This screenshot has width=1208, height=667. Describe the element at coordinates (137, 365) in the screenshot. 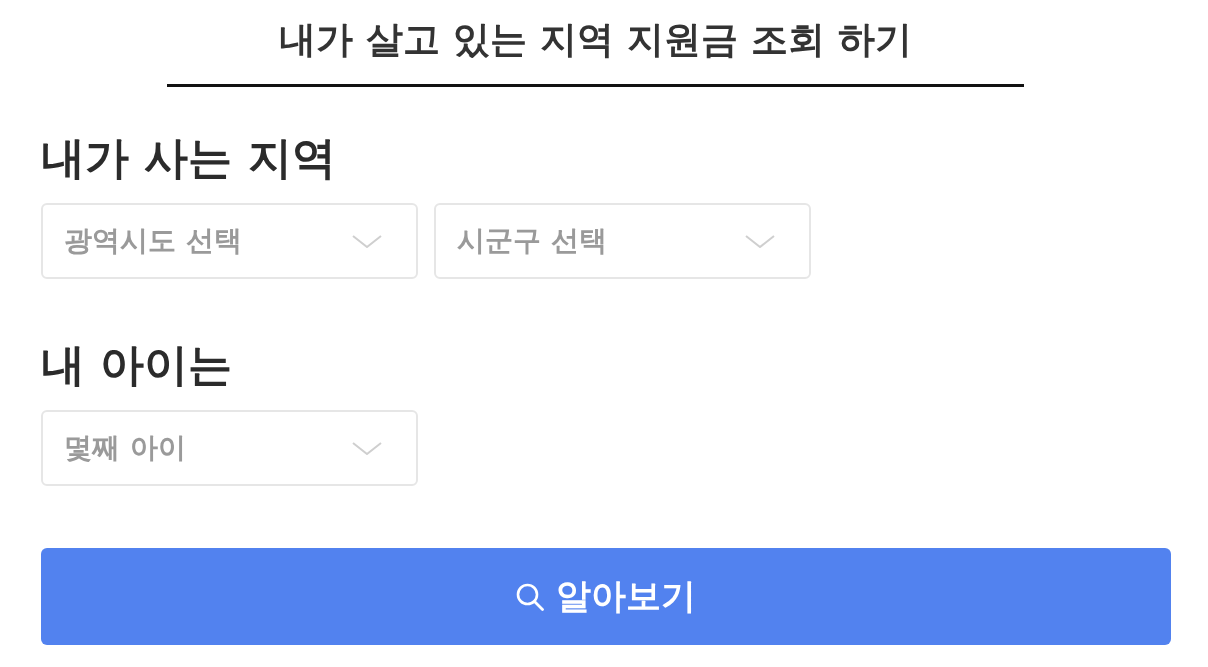

I see `section-heading: 내 아이는` at that location.